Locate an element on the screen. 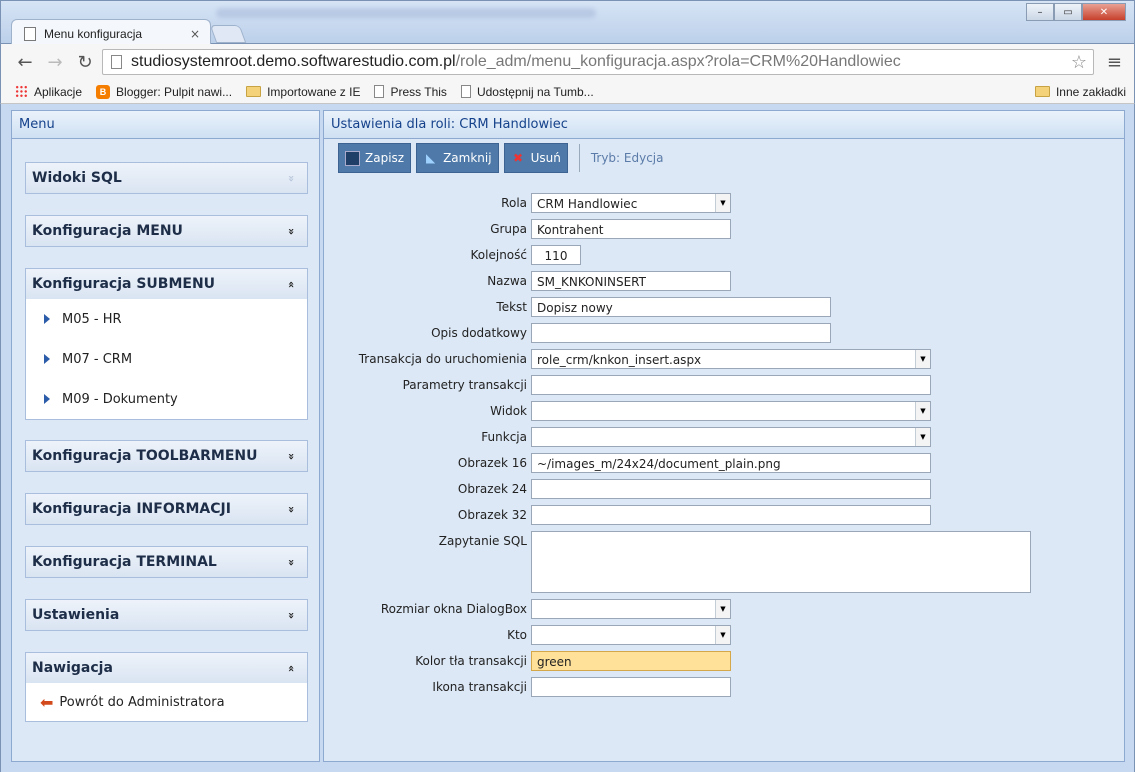 This screenshot has height=772, width=1135. obrazek24-input is located at coordinates (731, 489).